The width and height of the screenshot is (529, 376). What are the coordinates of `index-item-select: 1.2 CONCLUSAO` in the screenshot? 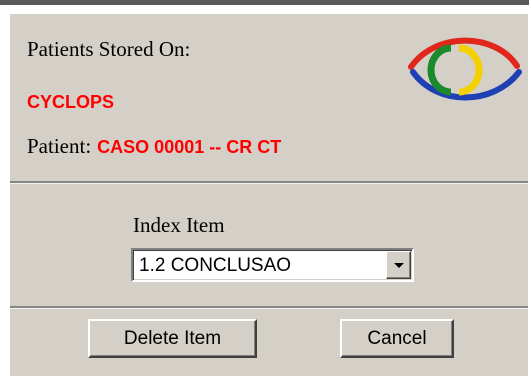 It's located at (272, 265).